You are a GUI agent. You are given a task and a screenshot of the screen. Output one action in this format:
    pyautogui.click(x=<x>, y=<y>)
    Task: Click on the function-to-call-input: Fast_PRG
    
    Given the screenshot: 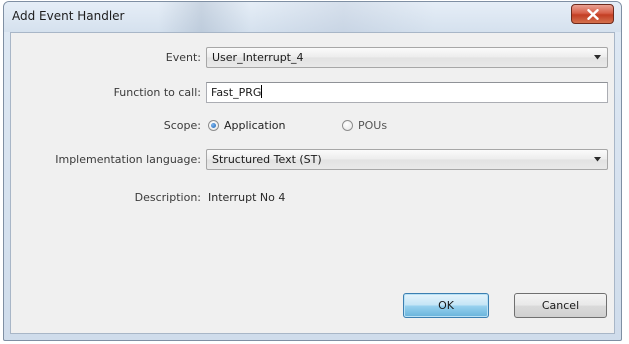 What is the action you would take?
    pyautogui.click(x=407, y=92)
    